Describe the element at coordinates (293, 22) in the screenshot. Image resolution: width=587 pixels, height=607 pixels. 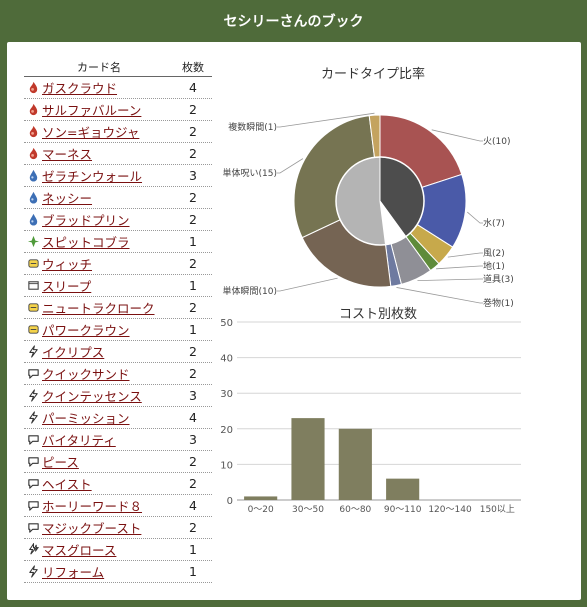
I see `page-title: セシリーさんのブック` at that location.